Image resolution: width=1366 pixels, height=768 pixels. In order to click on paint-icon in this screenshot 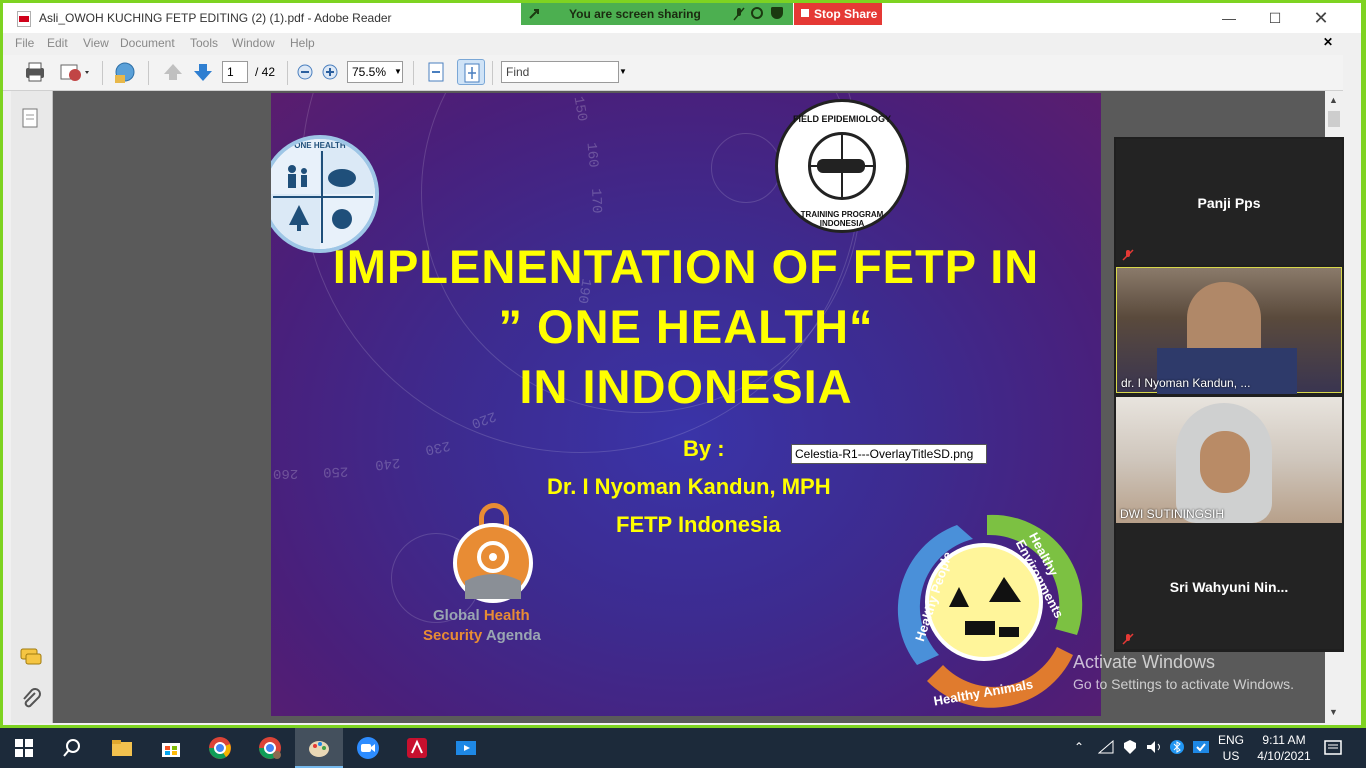, I will do `click(319, 749)`.